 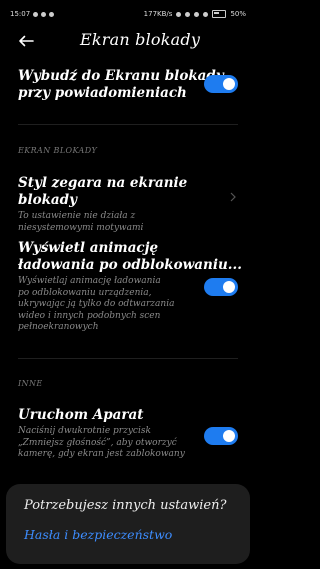 What do you see at coordinates (58, 150) in the screenshot?
I see `section-label-lock-screen: EKRAN BLOKADY` at bounding box center [58, 150].